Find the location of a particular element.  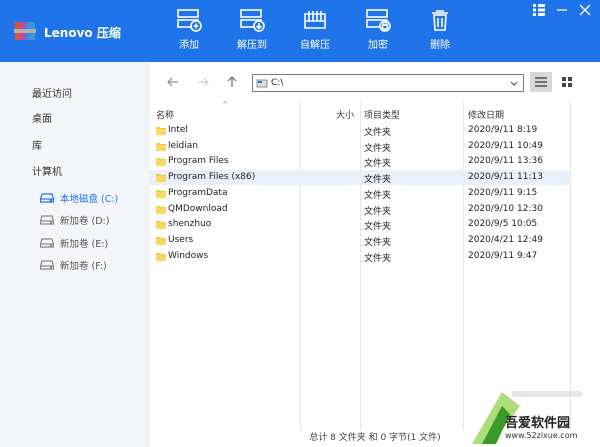

menu-grid-icon is located at coordinates (539, 10).